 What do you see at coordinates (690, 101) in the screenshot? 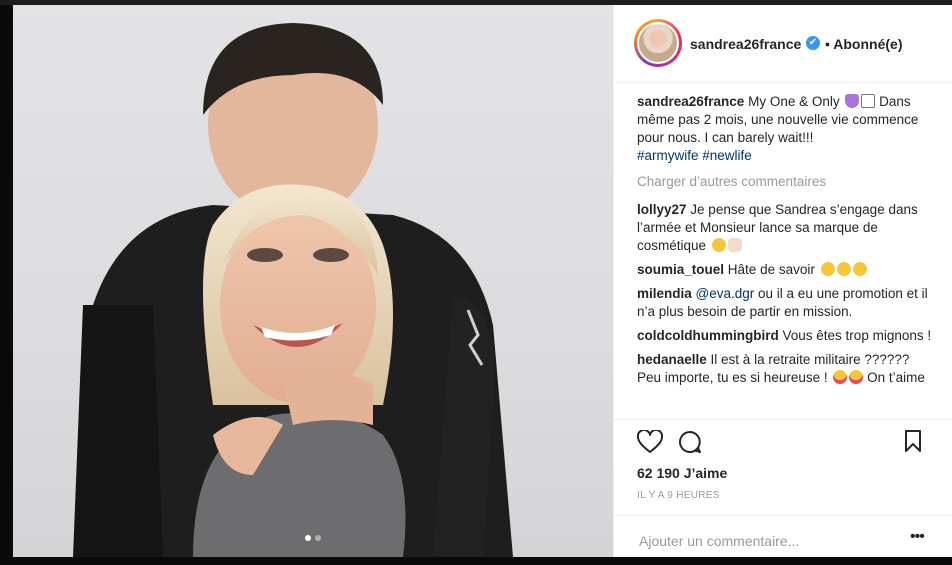
I see `caption-username: sandrea26france` at bounding box center [690, 101].